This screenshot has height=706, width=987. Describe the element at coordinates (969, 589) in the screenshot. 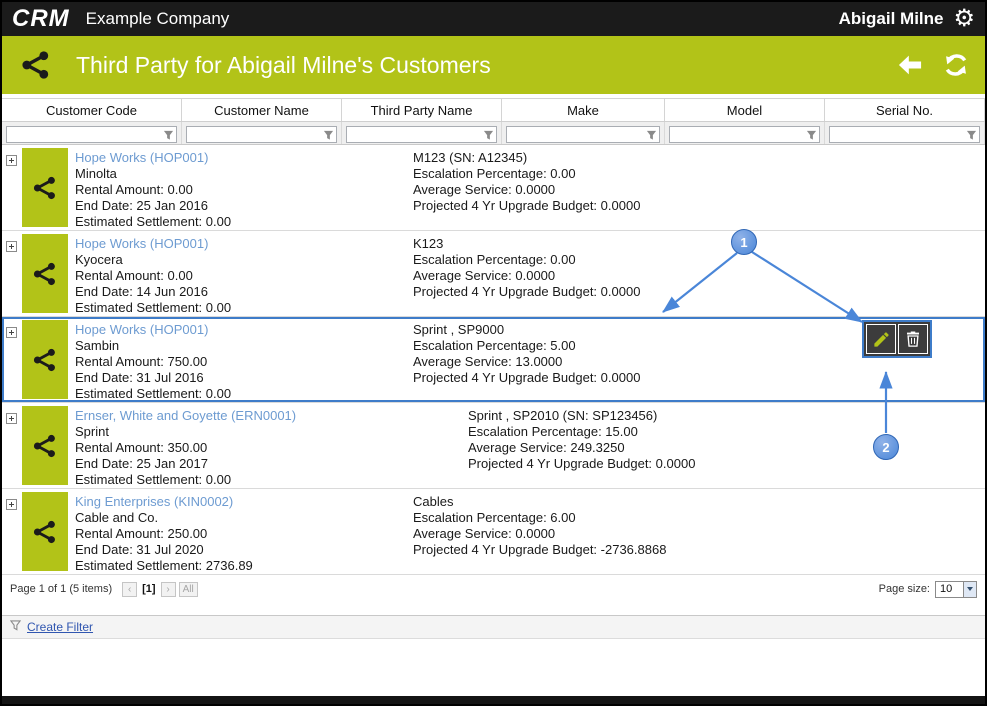

I see `dropdown-button` at that location.